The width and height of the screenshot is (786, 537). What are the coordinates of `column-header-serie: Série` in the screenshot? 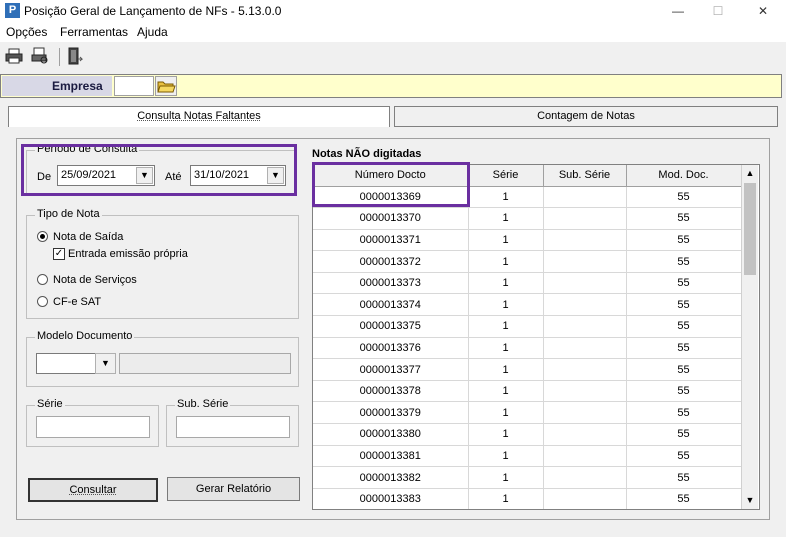 It's located at (506, 176).